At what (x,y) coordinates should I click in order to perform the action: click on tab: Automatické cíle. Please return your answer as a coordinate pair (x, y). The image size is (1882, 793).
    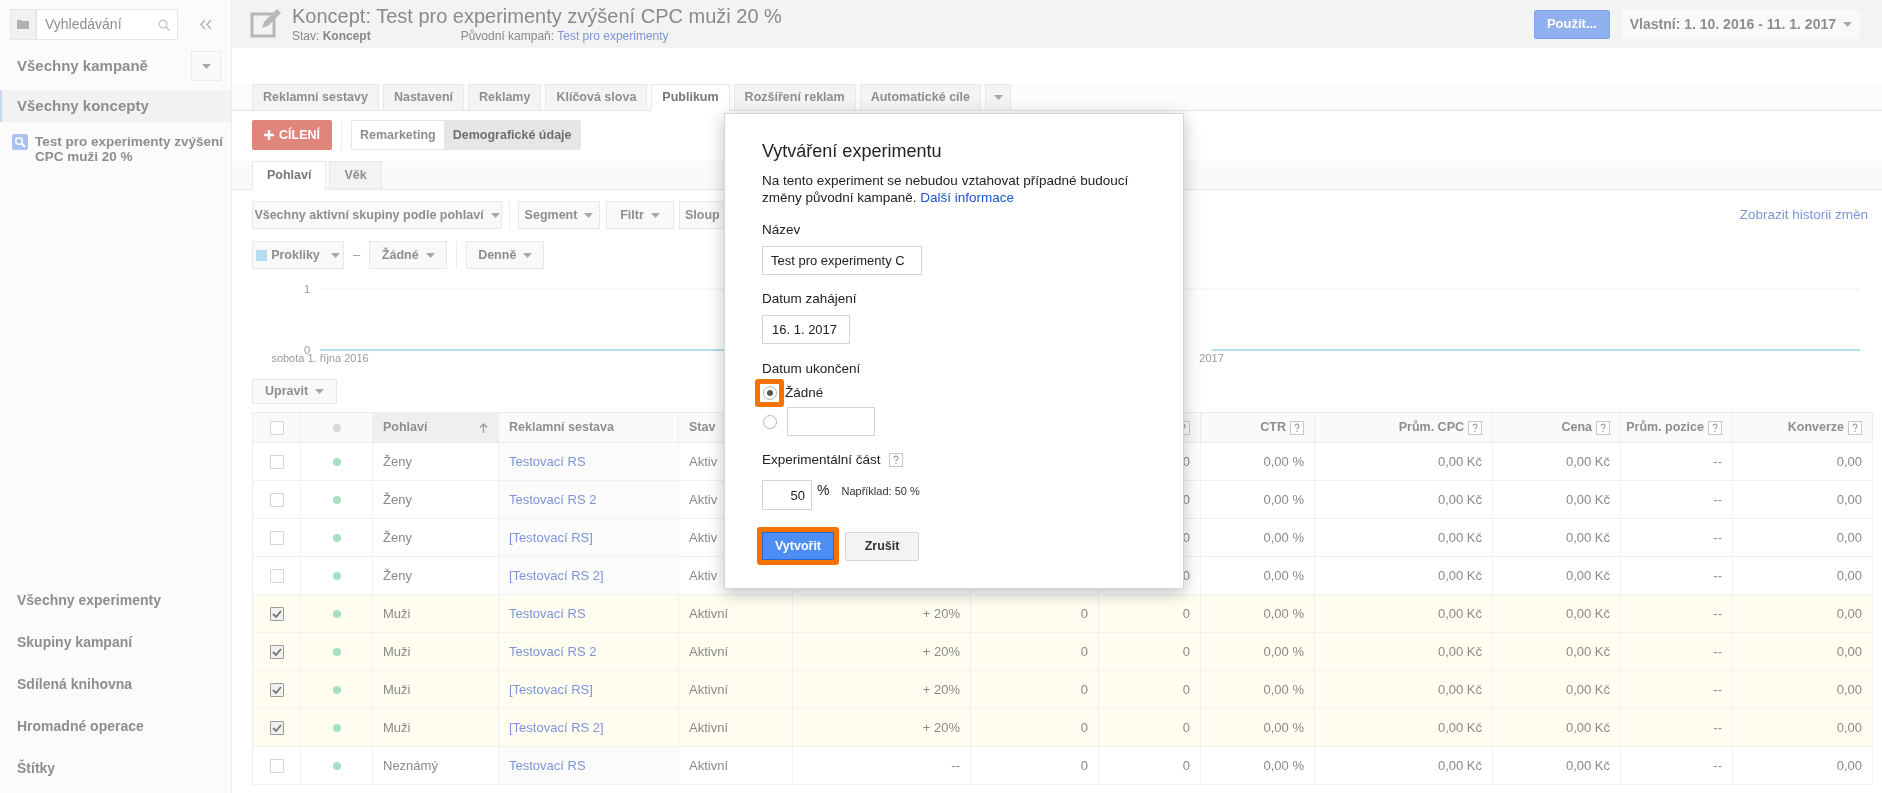
    Looking at the image, I should click on (920, 97).